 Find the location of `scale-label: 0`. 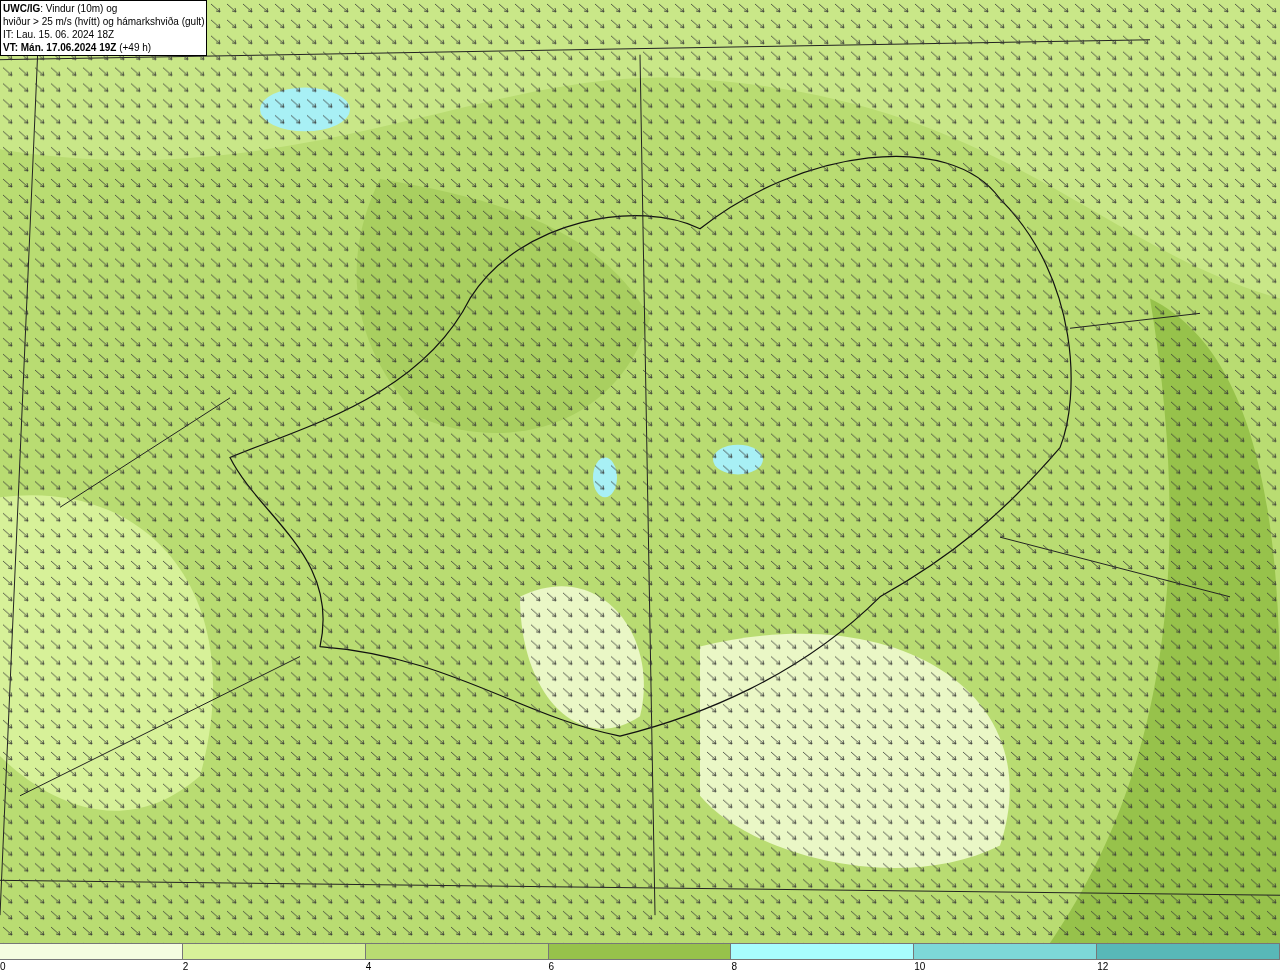

scale-label: 0 is located at coordinates (3, 967).